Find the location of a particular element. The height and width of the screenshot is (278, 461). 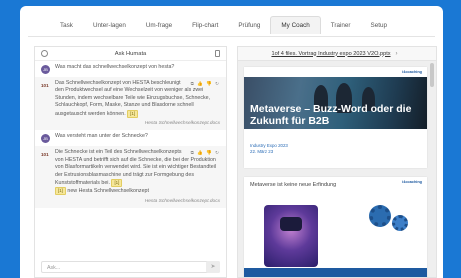

tab-unterlagen: Unter-lagen is located at coordinates (109, 25).